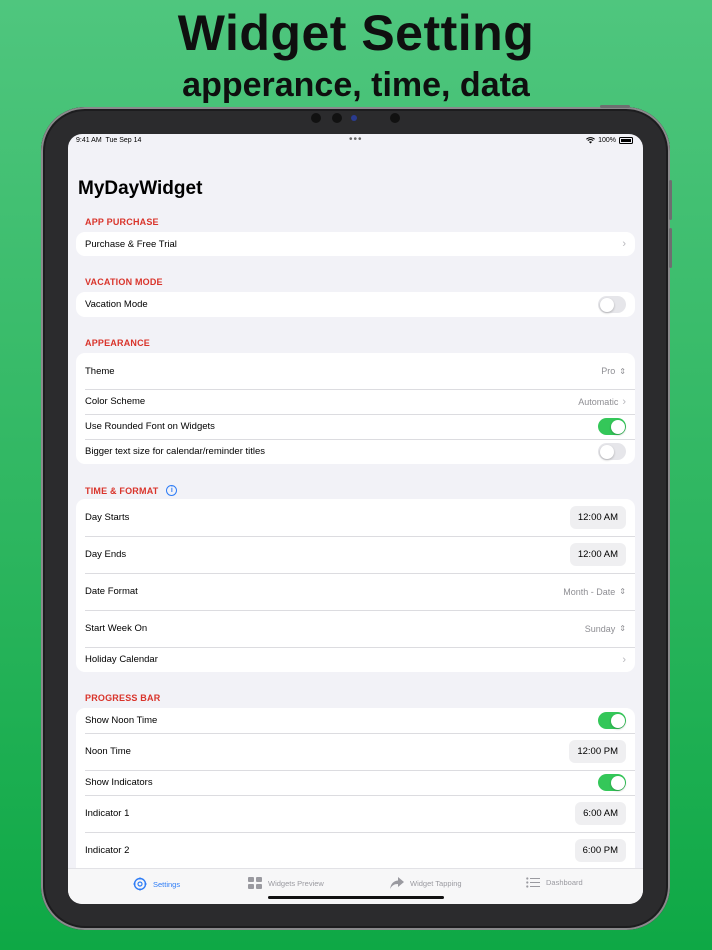 The image size is (712, 950). What do you see at coordinates (597, 554) in the screenshot?
I see `day-ends-time-picker: 12:00 AM` at bounding box center [597, 554].